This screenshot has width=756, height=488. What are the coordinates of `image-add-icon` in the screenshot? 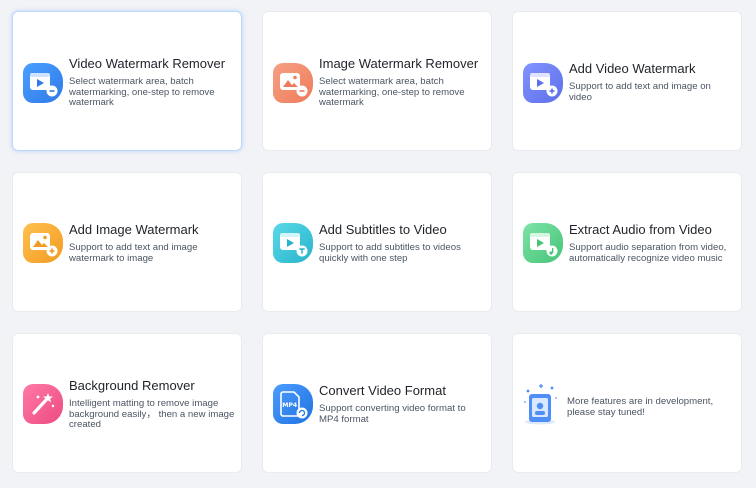 It's located at (43, 243).